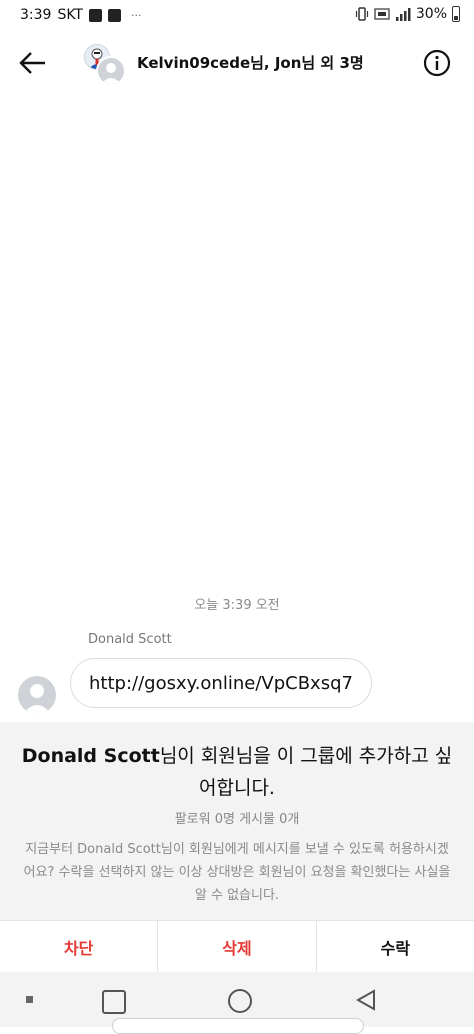 This screenshot has height=1034, width=474. What do you see at coordinates (431, 14) in the screenshot?
I see `battery-percentage: 30%` at bounding box center [431, 14].